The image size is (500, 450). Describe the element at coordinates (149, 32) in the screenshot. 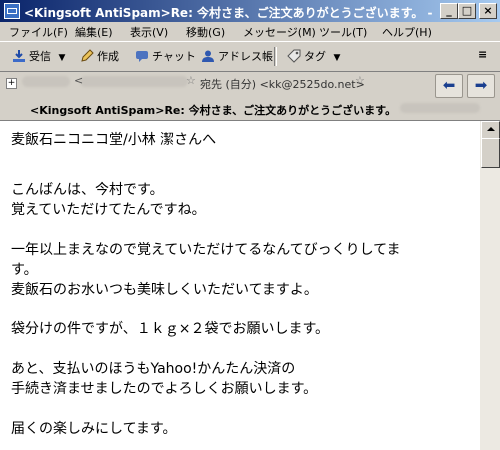

I see `menu-view: 表示(V)` at that location.